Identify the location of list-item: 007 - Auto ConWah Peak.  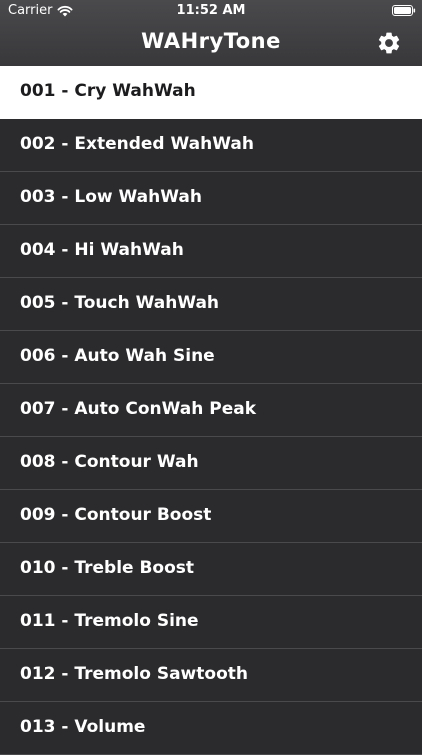
(211, 410).